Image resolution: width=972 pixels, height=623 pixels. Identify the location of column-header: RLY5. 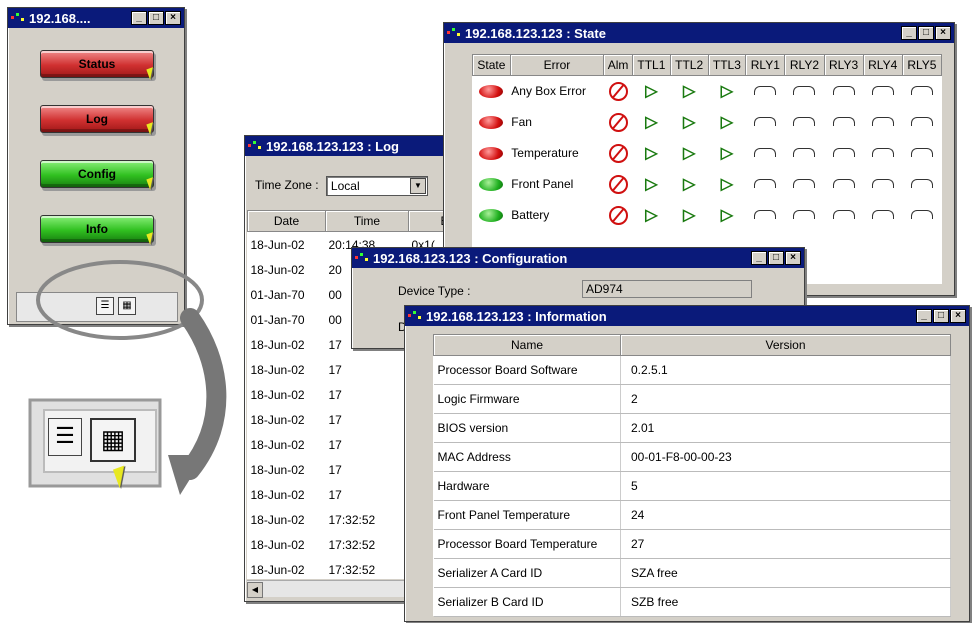
(922, 65).